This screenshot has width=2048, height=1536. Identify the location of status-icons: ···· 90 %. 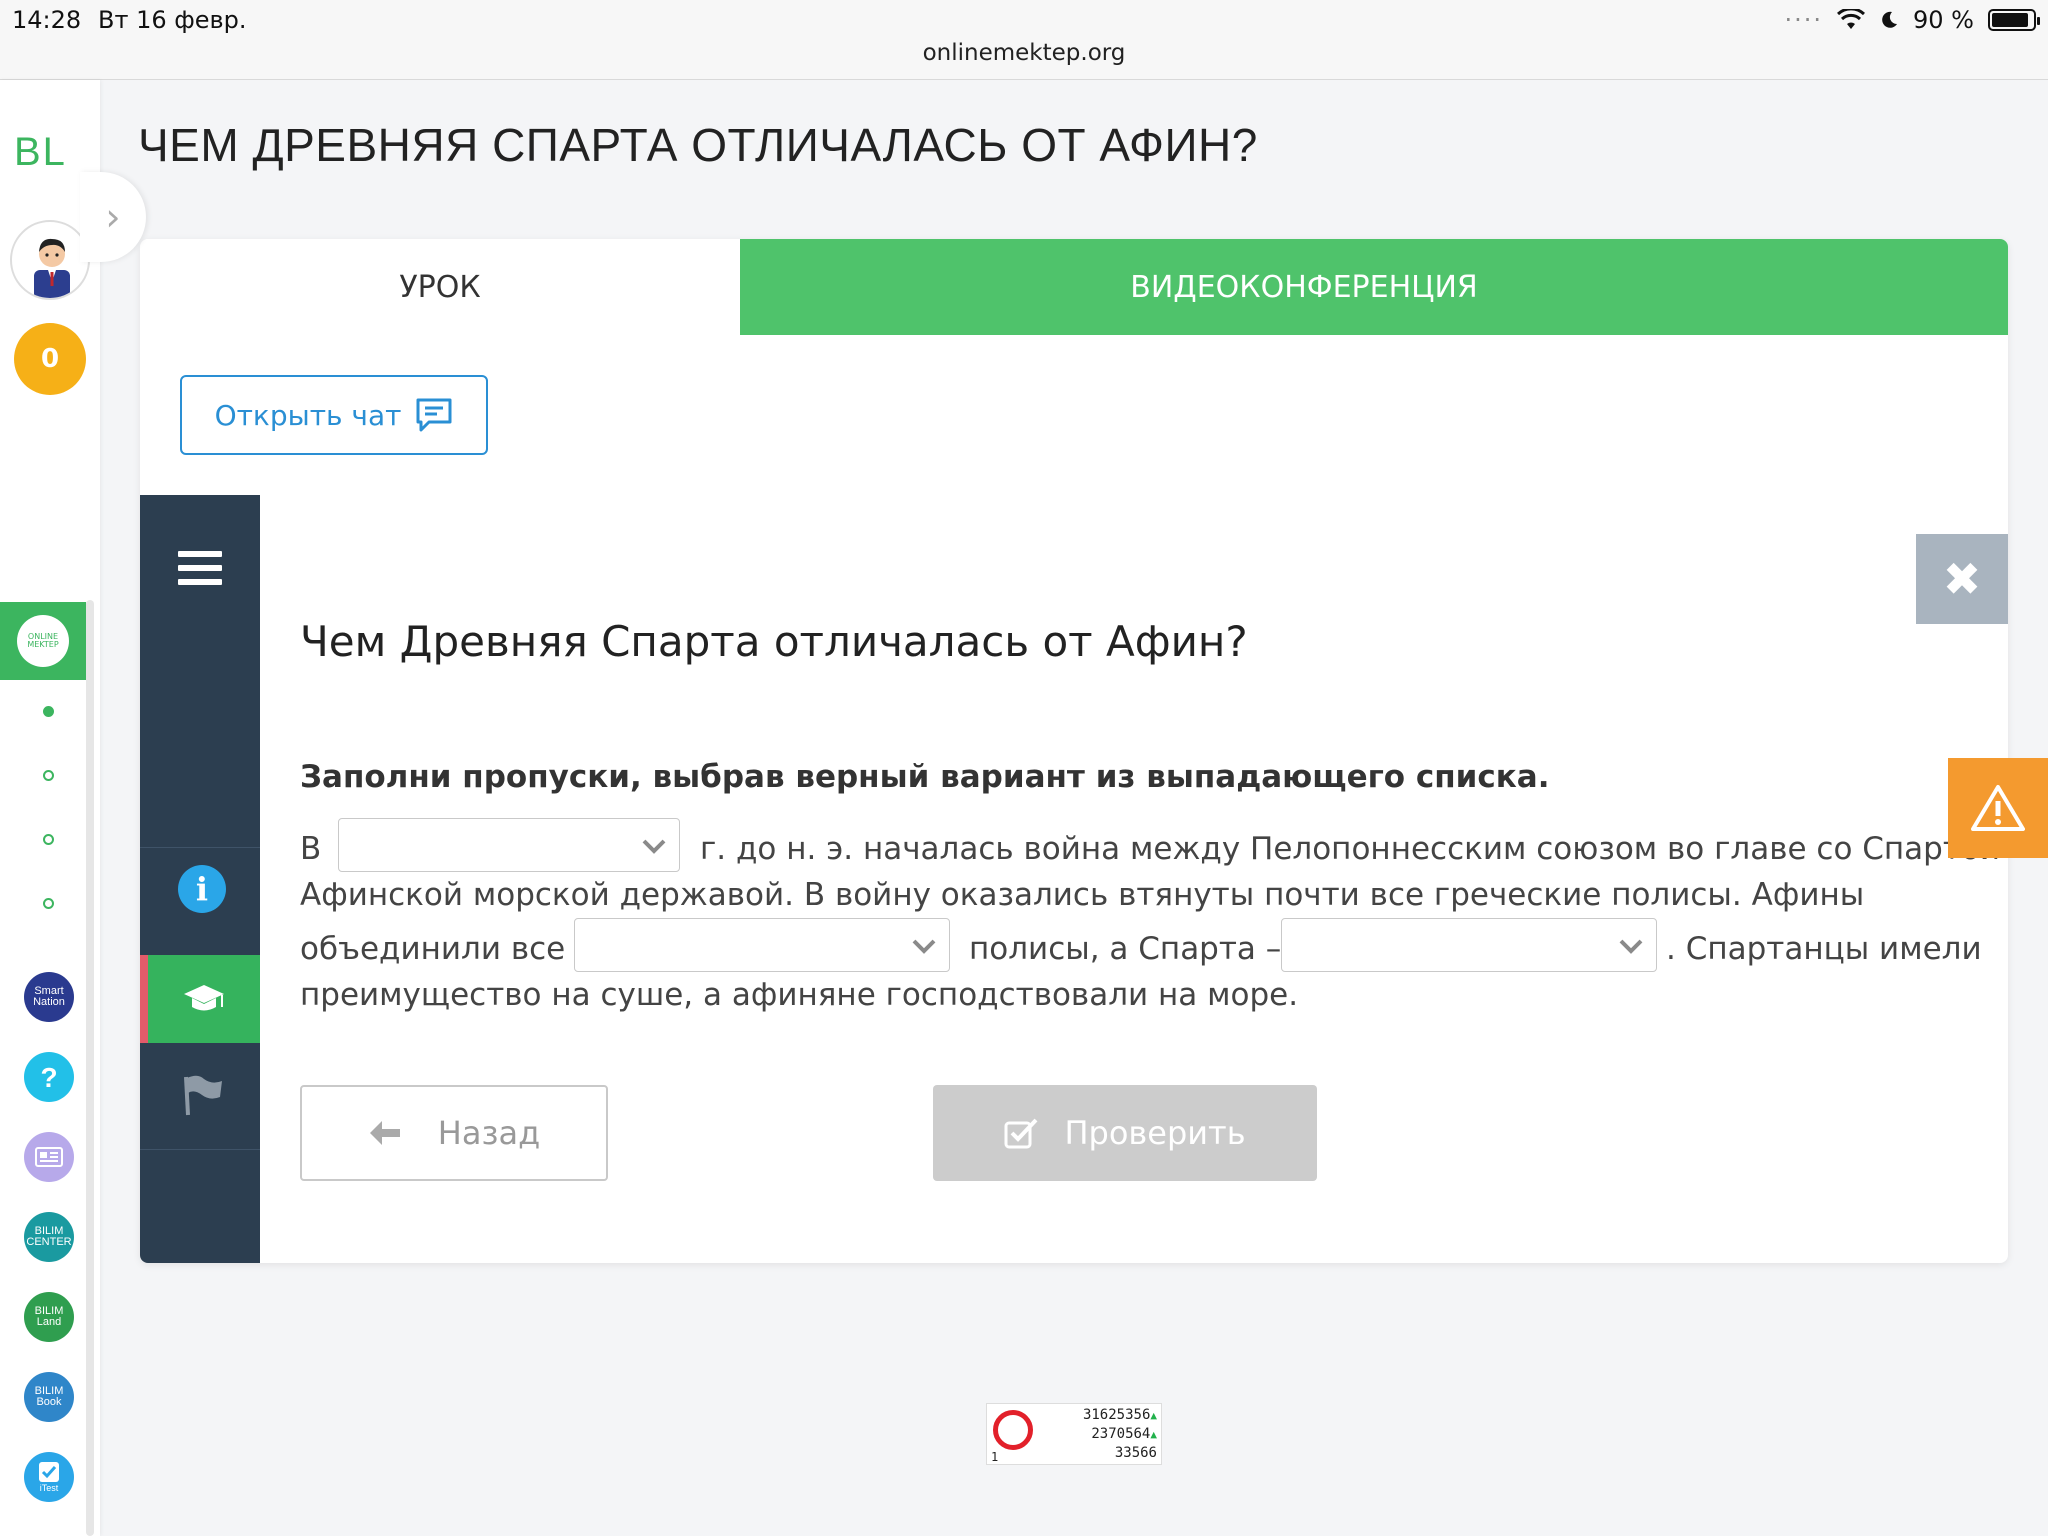
(1912, 20).